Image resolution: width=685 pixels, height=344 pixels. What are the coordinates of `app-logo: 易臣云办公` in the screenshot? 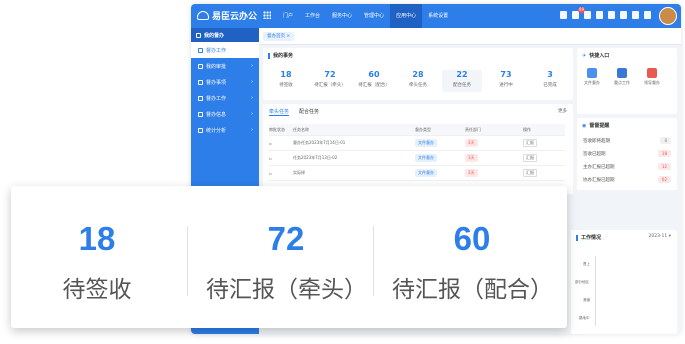 It's located at (227, 15).